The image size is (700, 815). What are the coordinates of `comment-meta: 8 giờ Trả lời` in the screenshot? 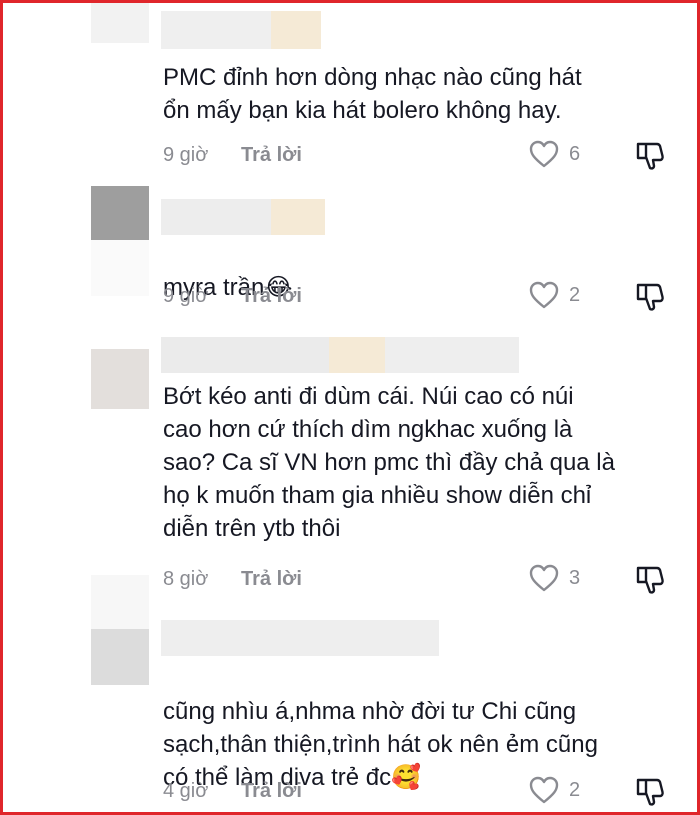 It's located at (232, 579).